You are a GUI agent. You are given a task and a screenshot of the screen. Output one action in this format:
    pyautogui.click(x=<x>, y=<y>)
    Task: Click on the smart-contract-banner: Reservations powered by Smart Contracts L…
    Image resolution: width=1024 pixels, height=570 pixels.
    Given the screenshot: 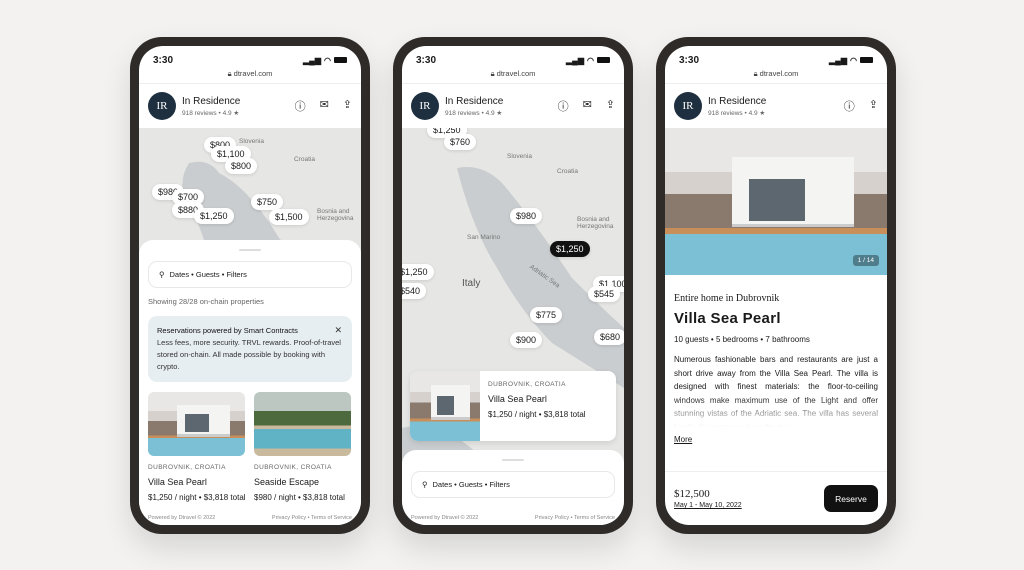 What is the action you would take?
    pyautogui.click(x=250, y=349)
    